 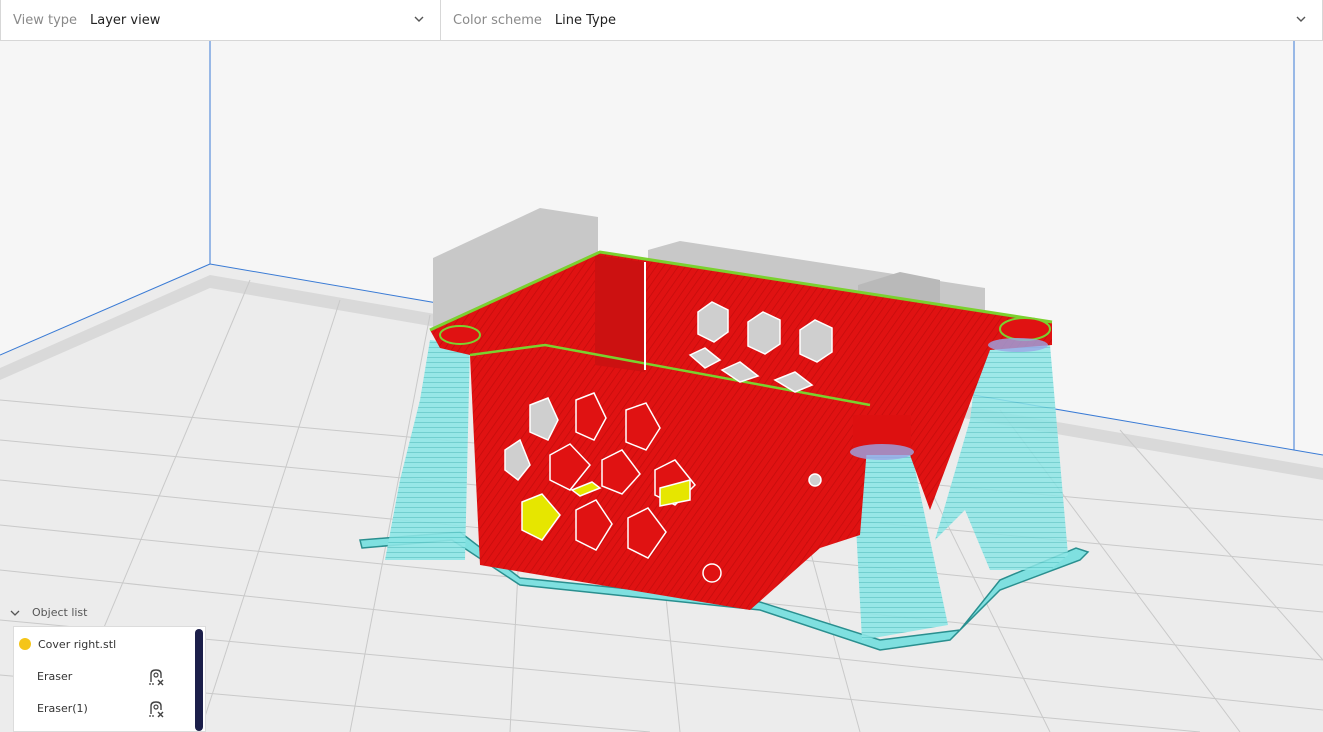 What do you see at coordinates (221, 20) in the screenshot?
I see `view-type-dropdown: View type Layer view` at bounding box center [221, 20].